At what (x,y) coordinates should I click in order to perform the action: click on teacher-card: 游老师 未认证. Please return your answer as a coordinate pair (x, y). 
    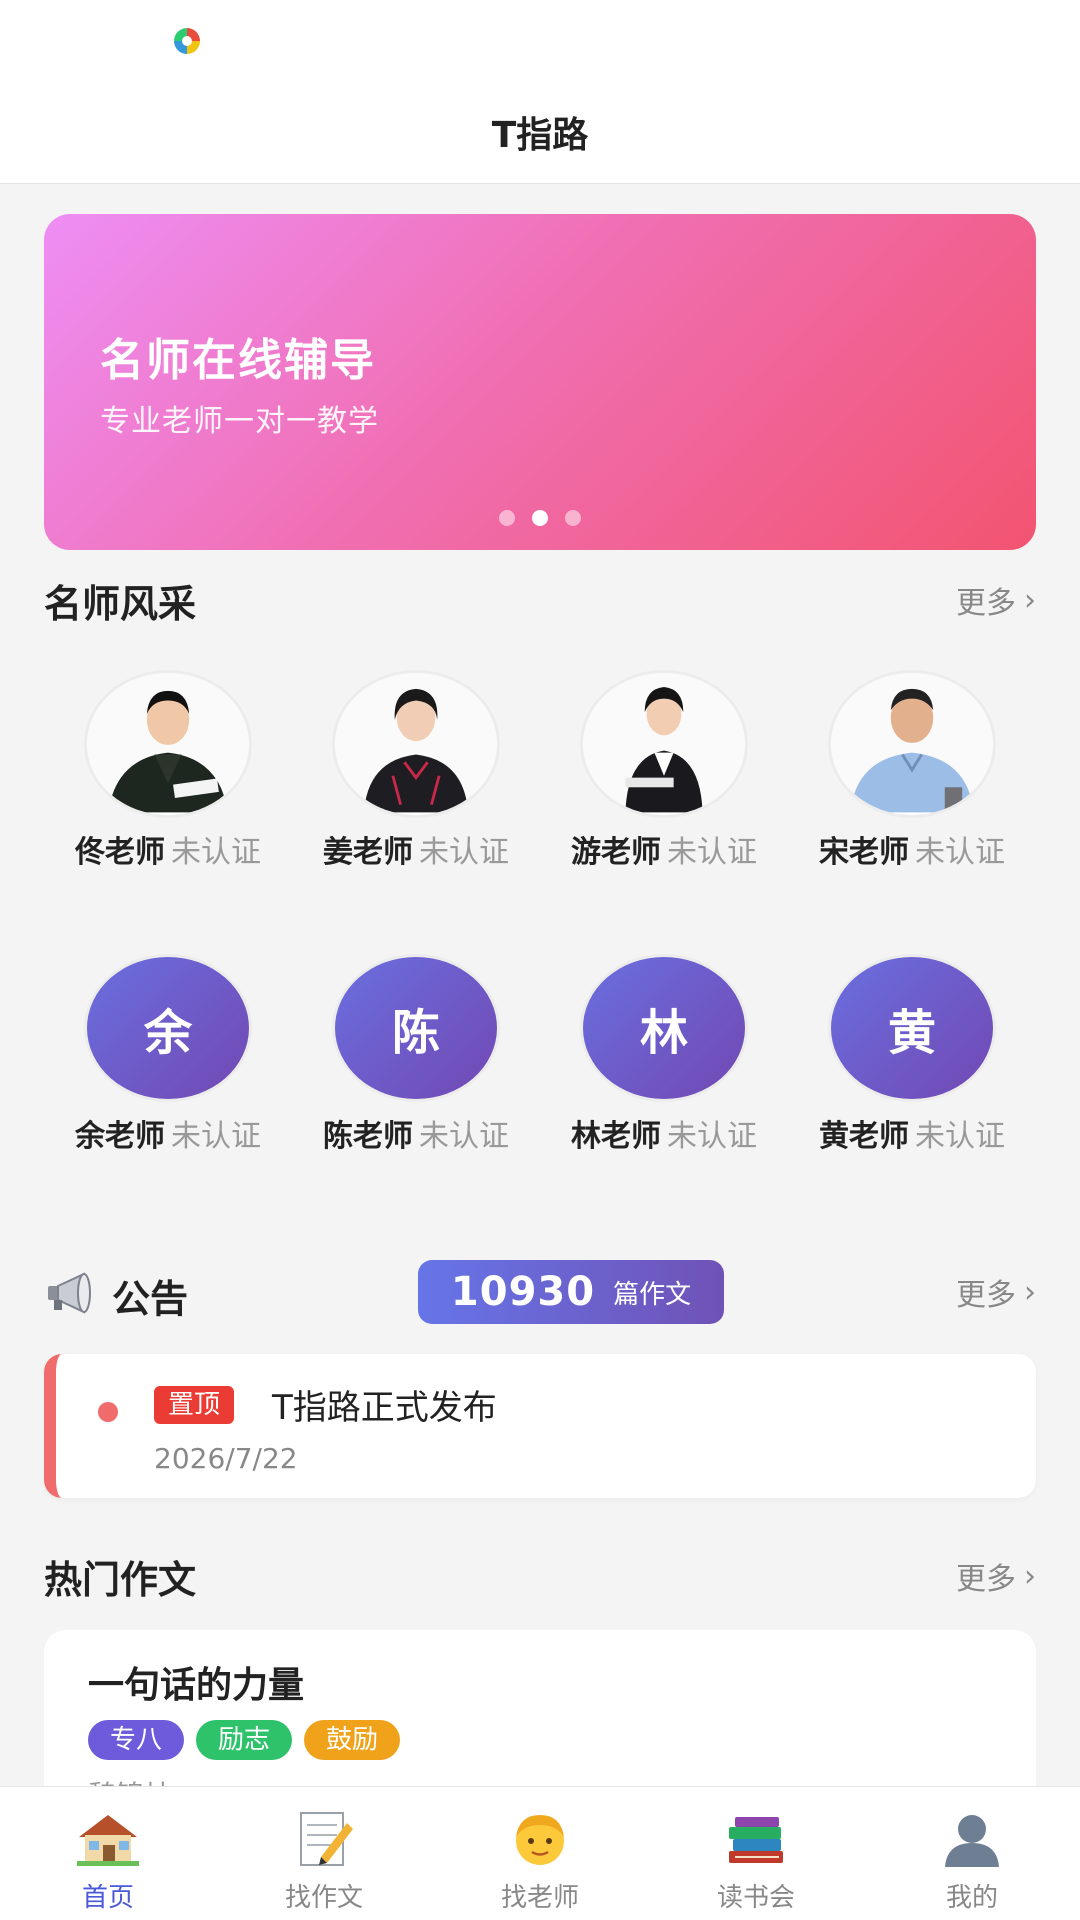
    Looking at the image, I should click on (664, 792).